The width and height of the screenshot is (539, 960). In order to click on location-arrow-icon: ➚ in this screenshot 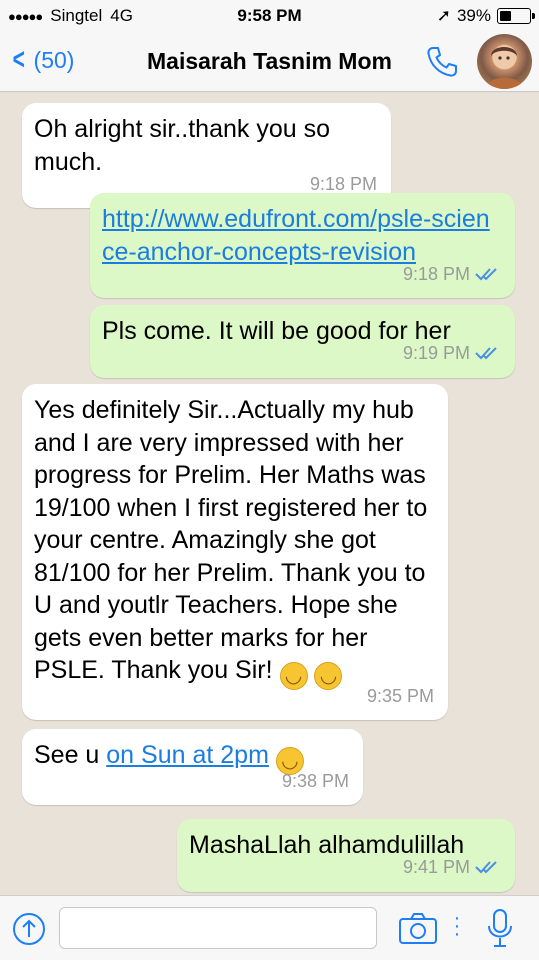, I will do `click(443, 15)`.